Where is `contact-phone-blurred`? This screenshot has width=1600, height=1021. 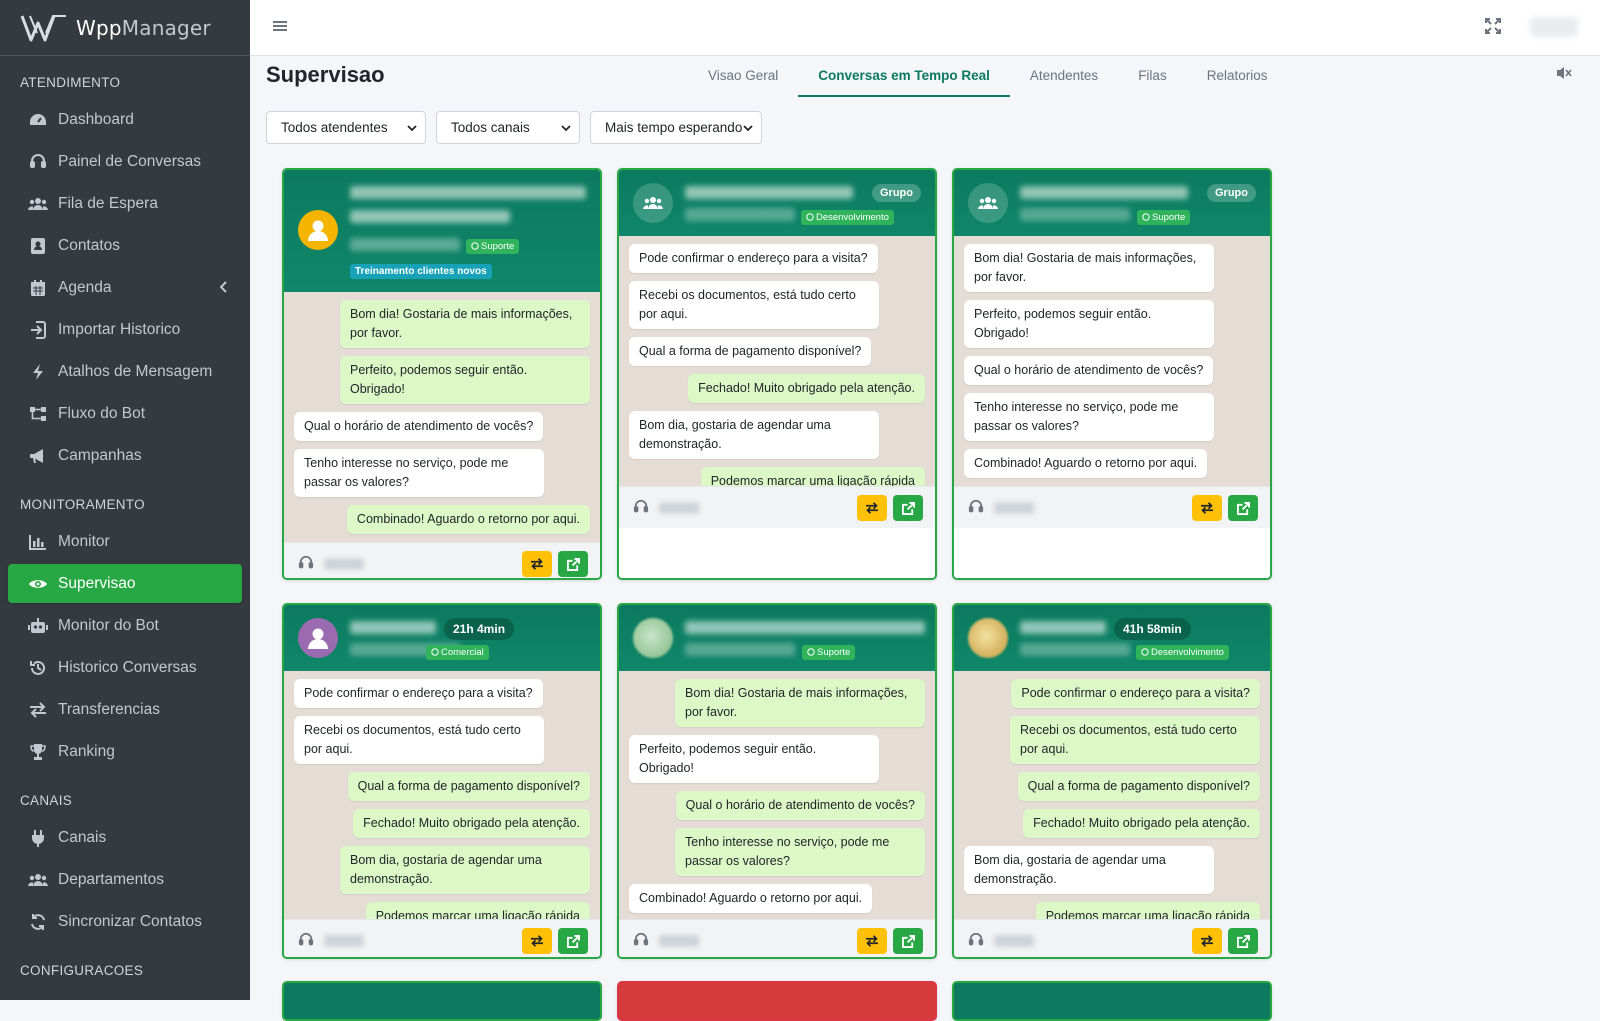
contact-phone-blurred is located at coordinates (740, 214).